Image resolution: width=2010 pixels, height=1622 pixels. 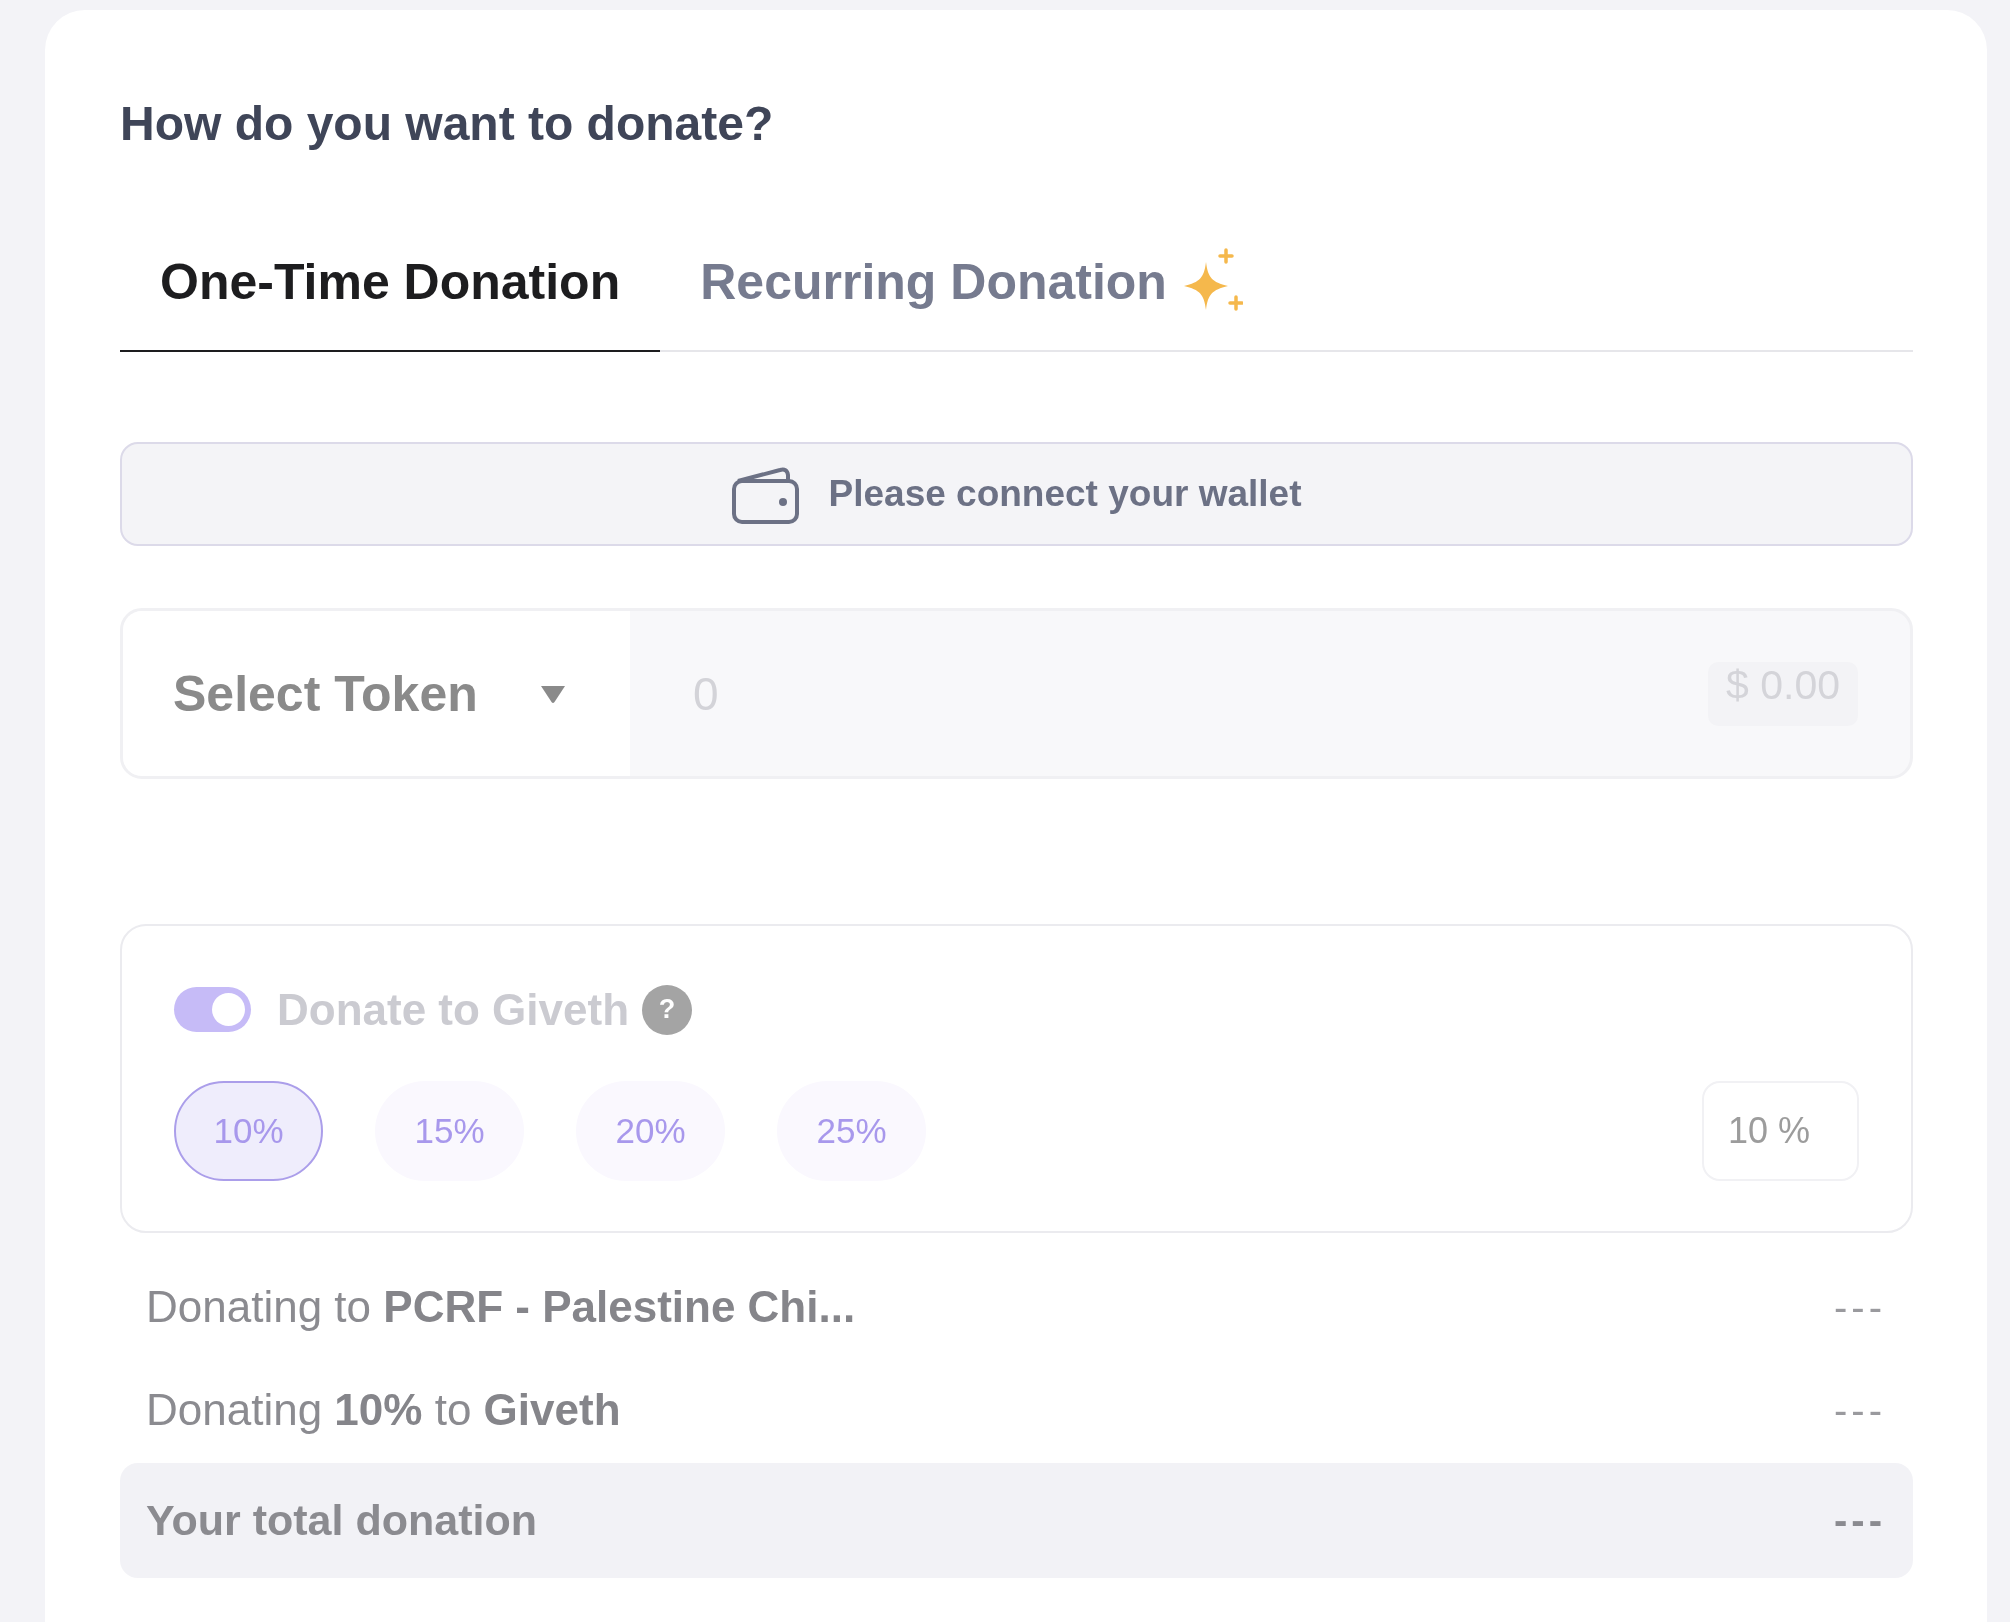 What do you see at coordinates (650, 1131) in the screenshot?
I see `percent-option: 20%` at bounding box center [650, 1131].